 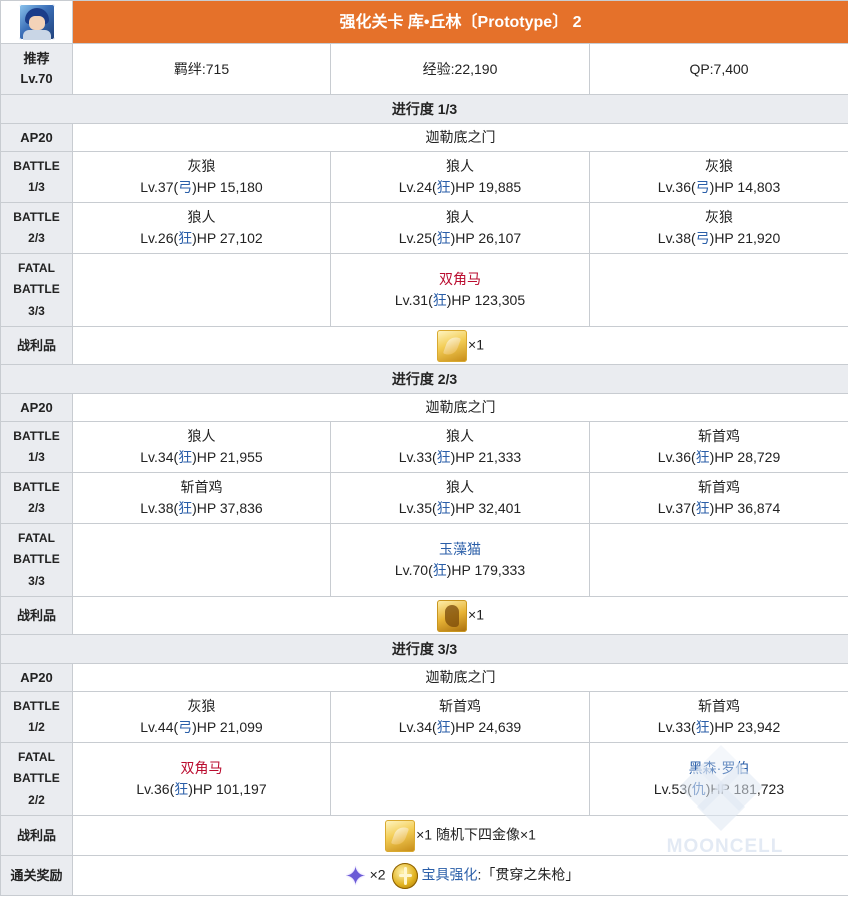 I want to click on enemy-stats: Lv.34(狂)HP 24,639, so click(x=460, y=727).